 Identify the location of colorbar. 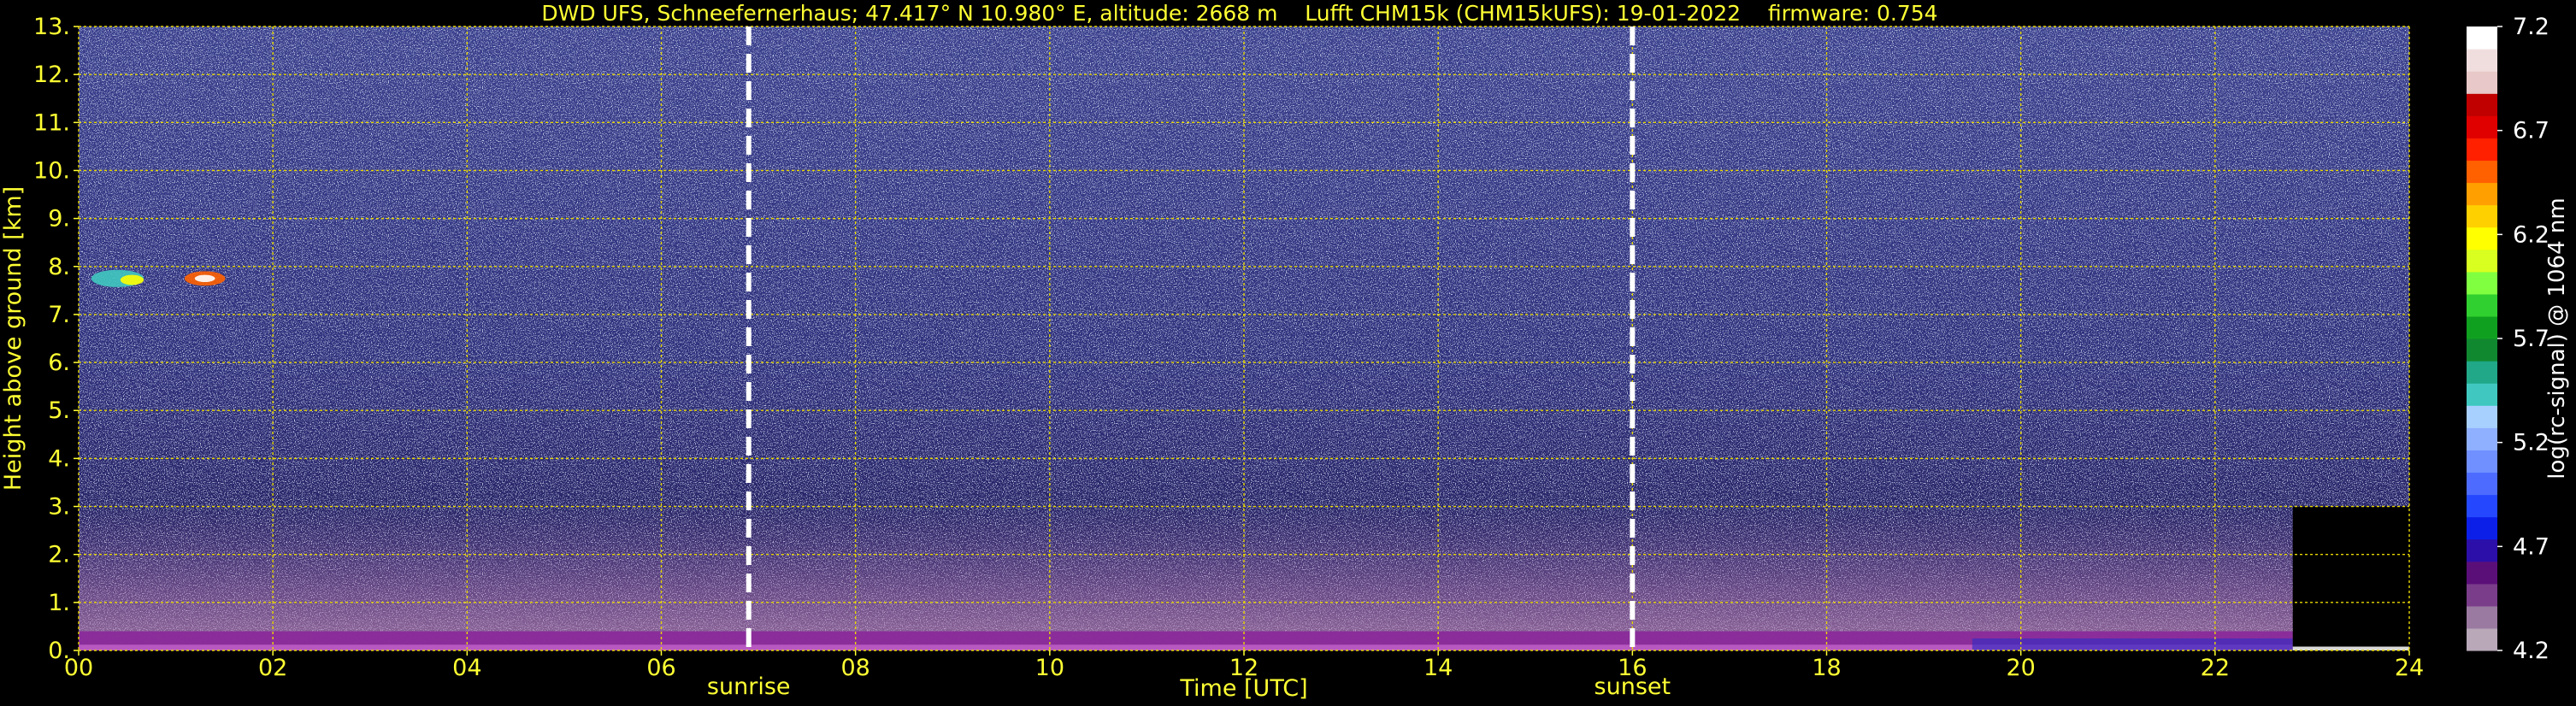
(2482, 338).